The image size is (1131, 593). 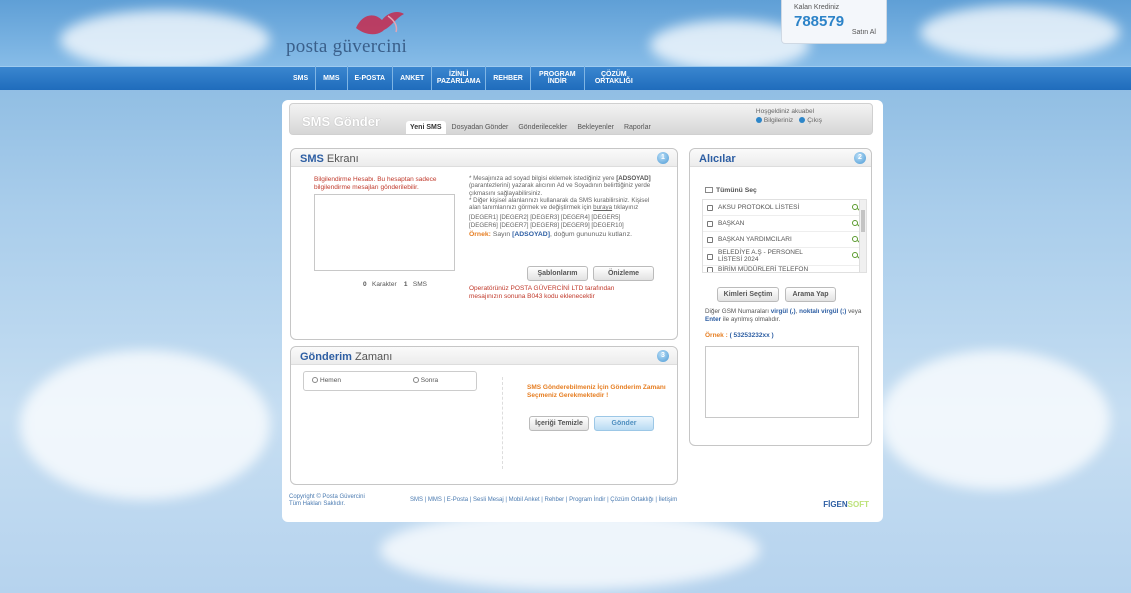 What do you see at coordinates (390, 381) in the screenshot?
I see `schedule-options: Hemen Sonra` at bounding box center [390, 381].